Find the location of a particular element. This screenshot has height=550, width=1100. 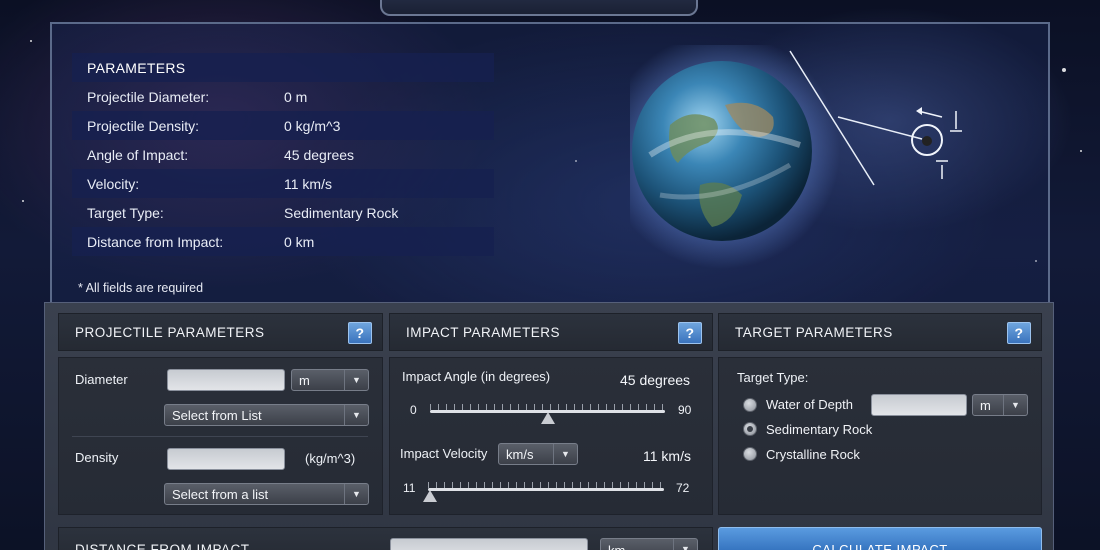

radio-sedimentary-rock is located at coordinates (750, 429).